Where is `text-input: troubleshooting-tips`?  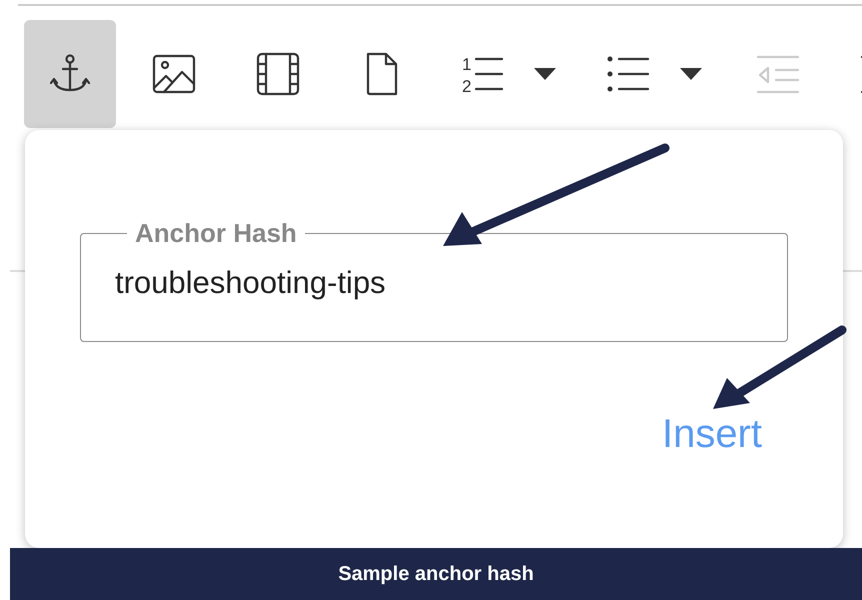
text-input: troubleshooting-tips is located at coordinates (434, 283).